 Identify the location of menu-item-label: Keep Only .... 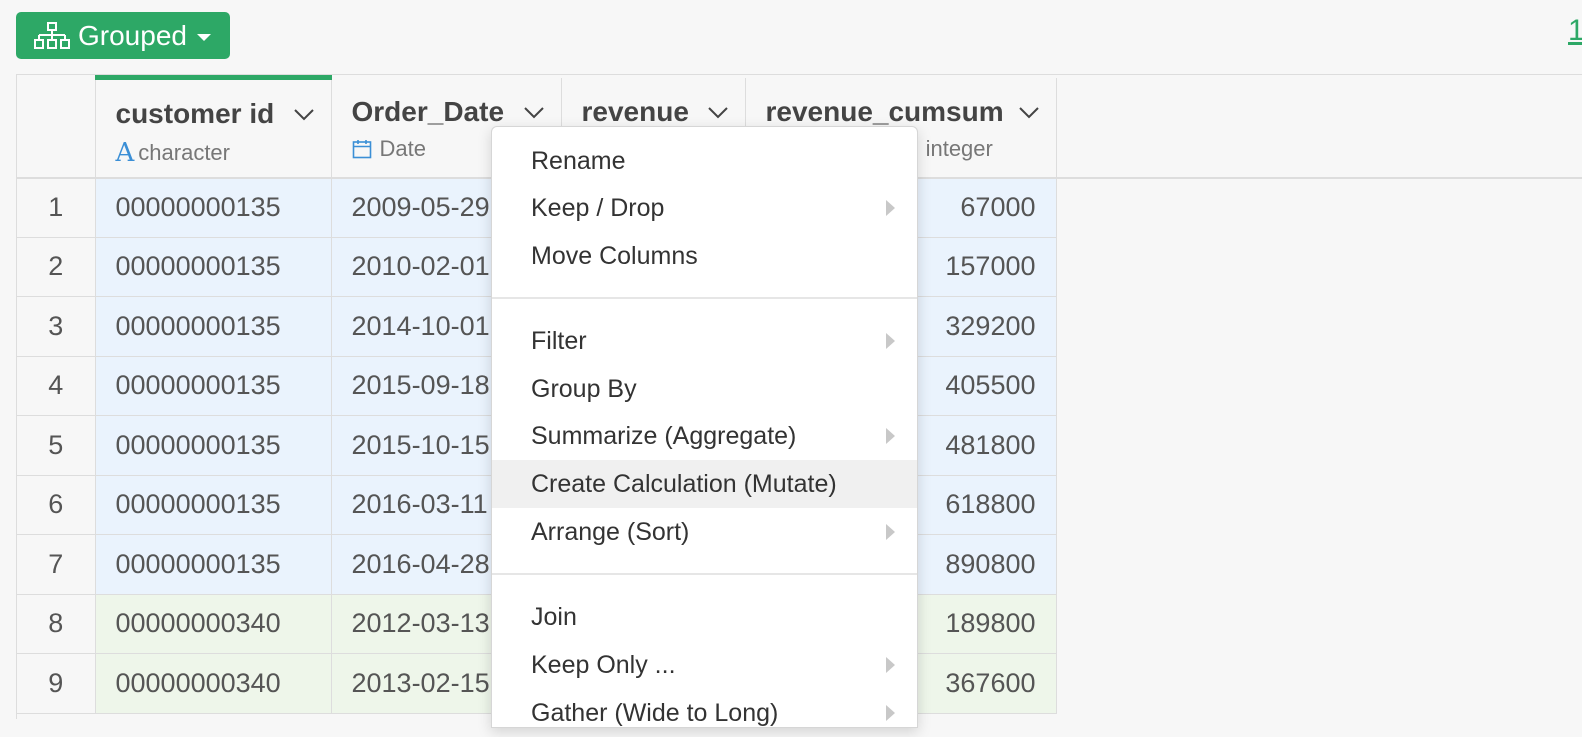
(603, 665).